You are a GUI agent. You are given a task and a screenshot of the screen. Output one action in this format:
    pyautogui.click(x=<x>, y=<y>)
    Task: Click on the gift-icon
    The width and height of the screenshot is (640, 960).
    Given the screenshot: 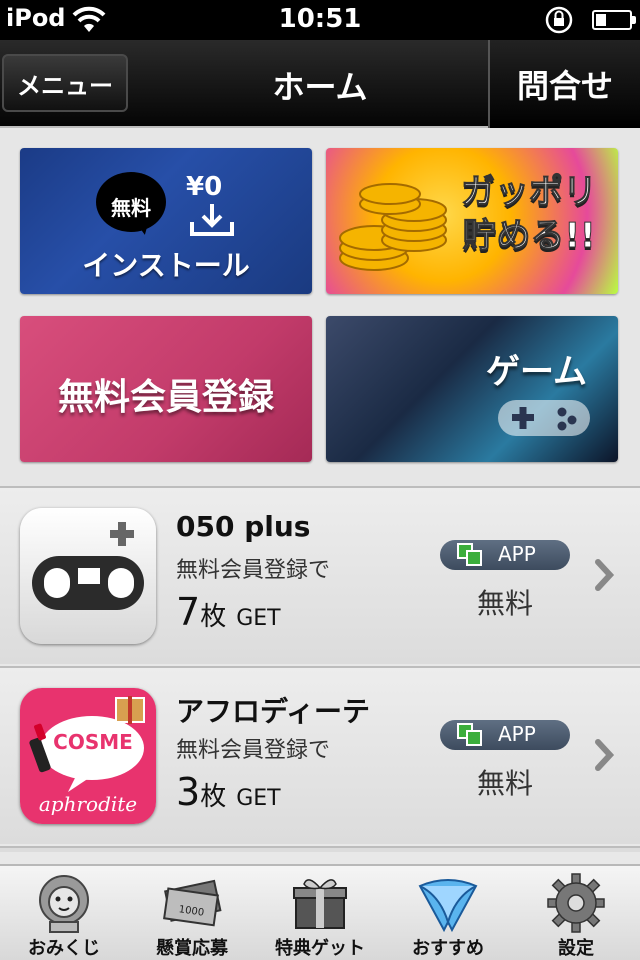 What is the action you would take?
    pyautogui.click(x=320, y=904)
    